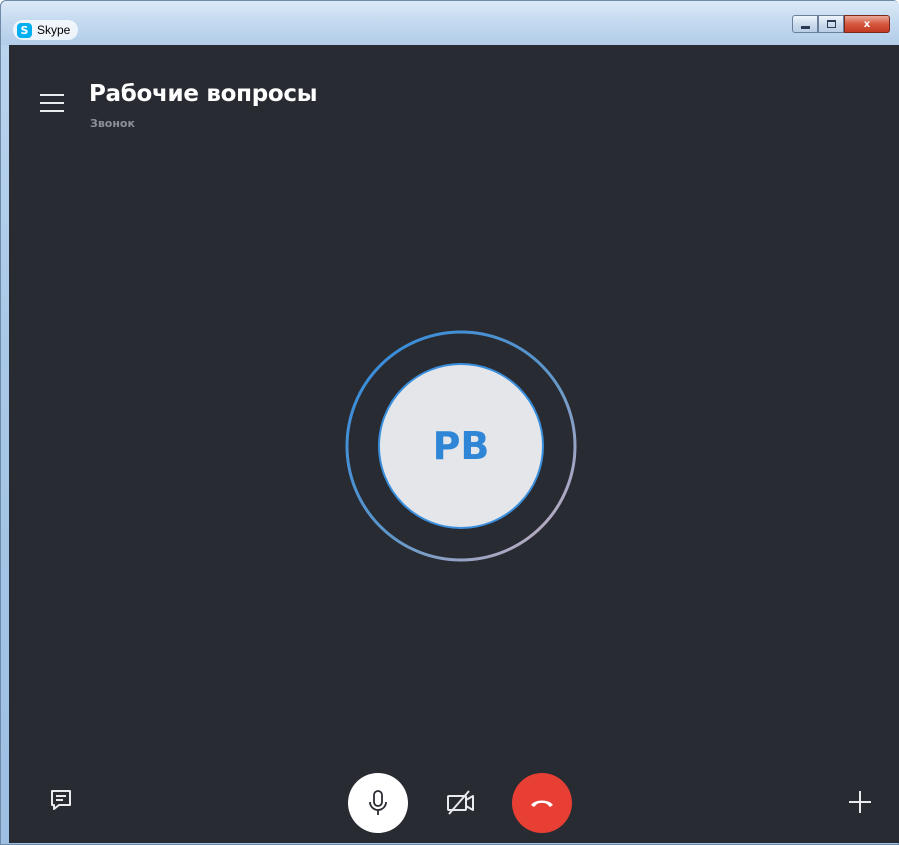 Image resolution: width=899 pixels, height=845 pixels. Describe the element at coordinates (450, 23) in the screenshot. I see `title-bar: S Skype x` at that location.